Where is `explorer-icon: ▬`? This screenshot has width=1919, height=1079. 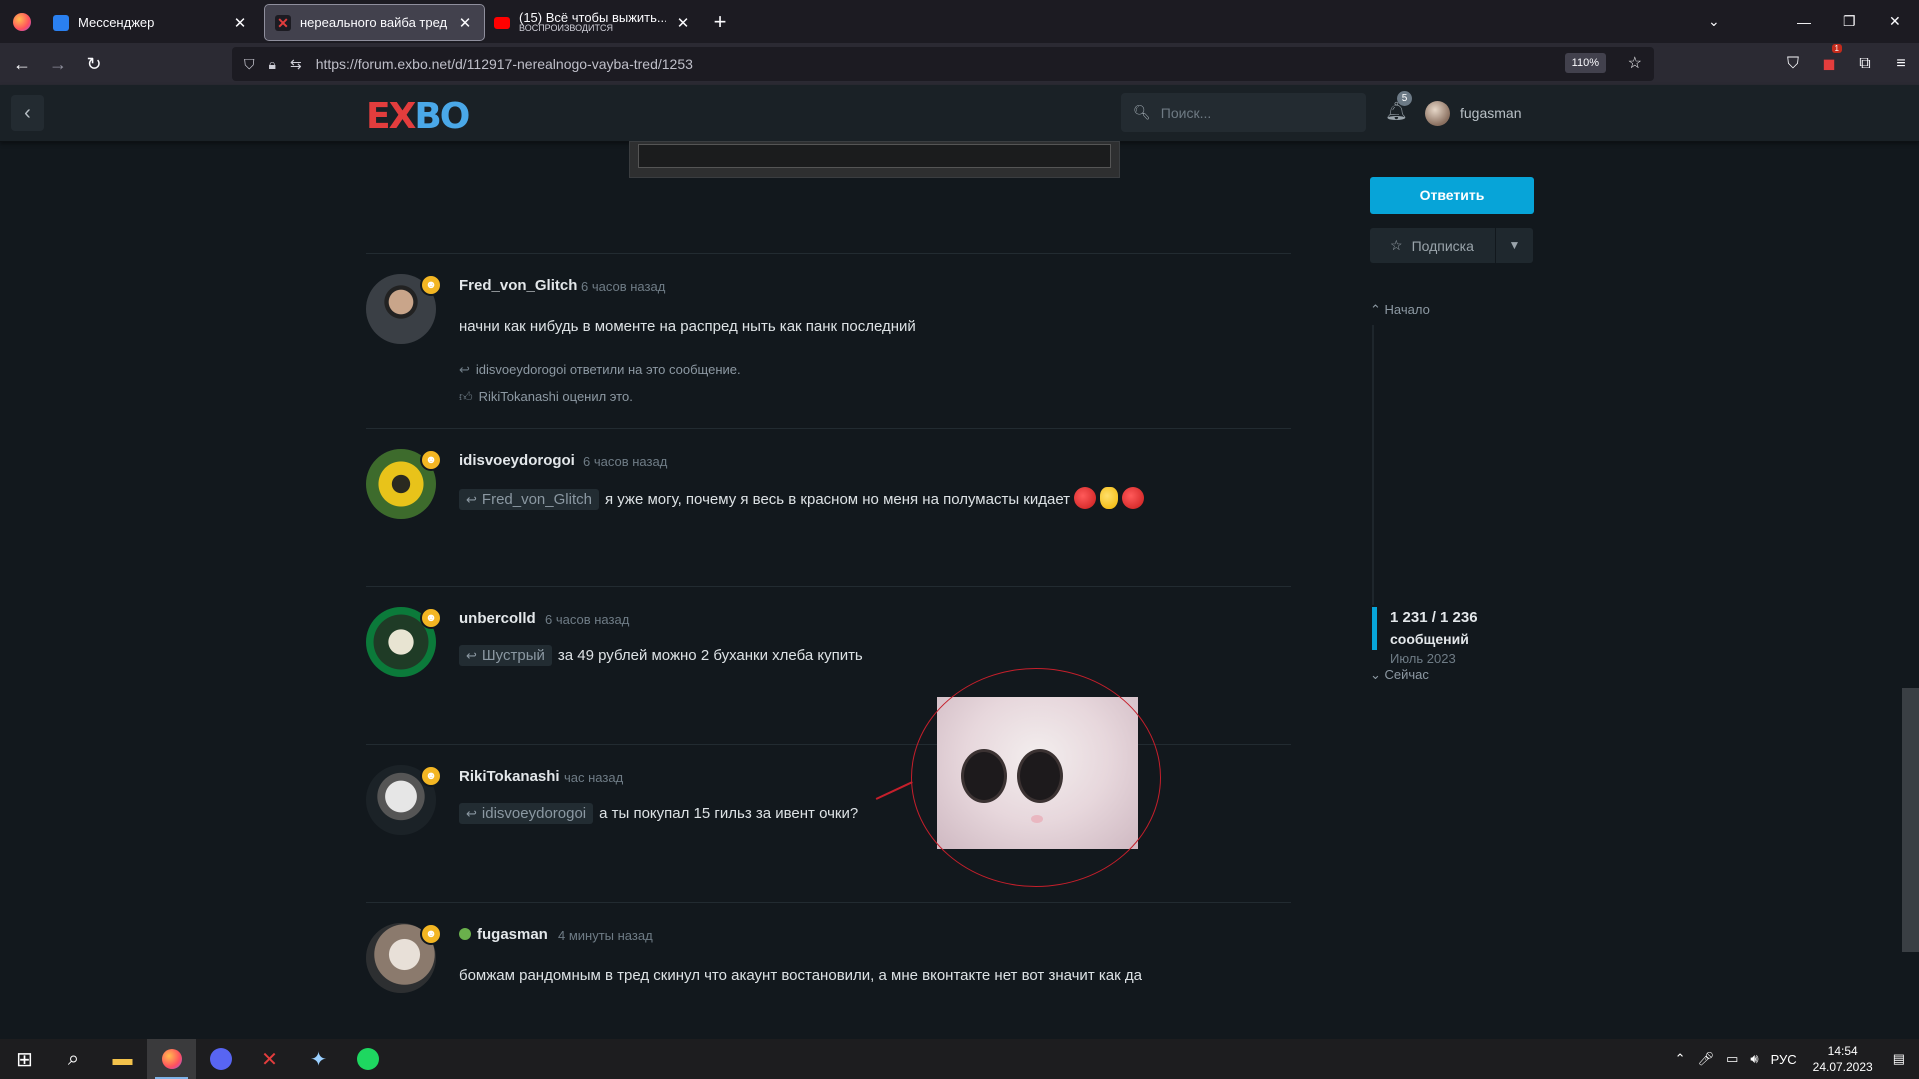
explorer-icon: ▬ is located at coordinates (122, 1059).